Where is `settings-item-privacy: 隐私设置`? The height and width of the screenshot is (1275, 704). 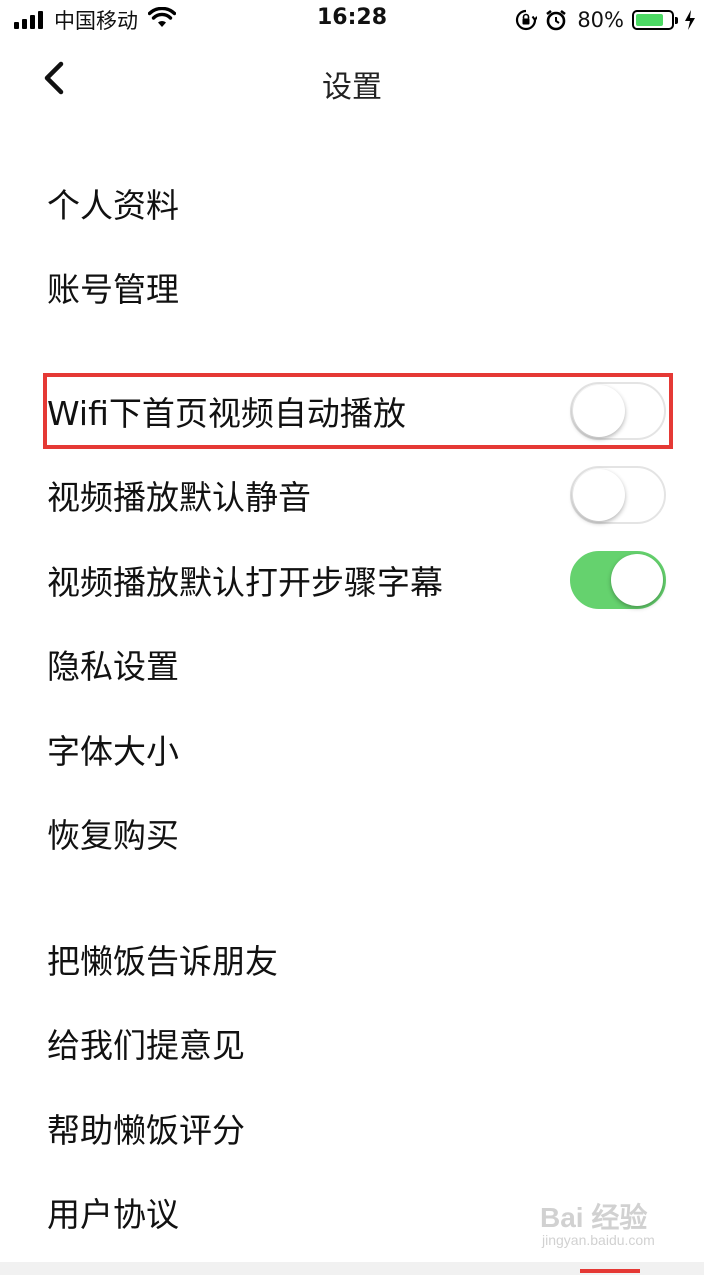
settings-item-privacy: 隐私设置 is located at coordinates (352, 664).